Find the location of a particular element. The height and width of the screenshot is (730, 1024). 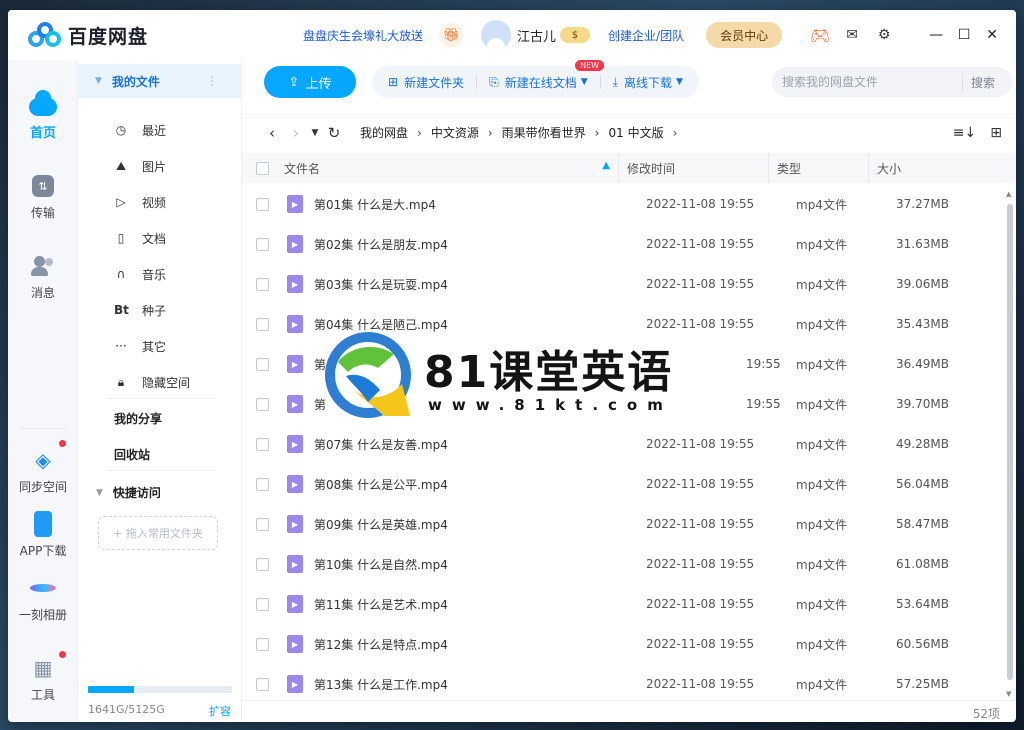

scrollbar-thumb is located at coordinates (1010, 442).